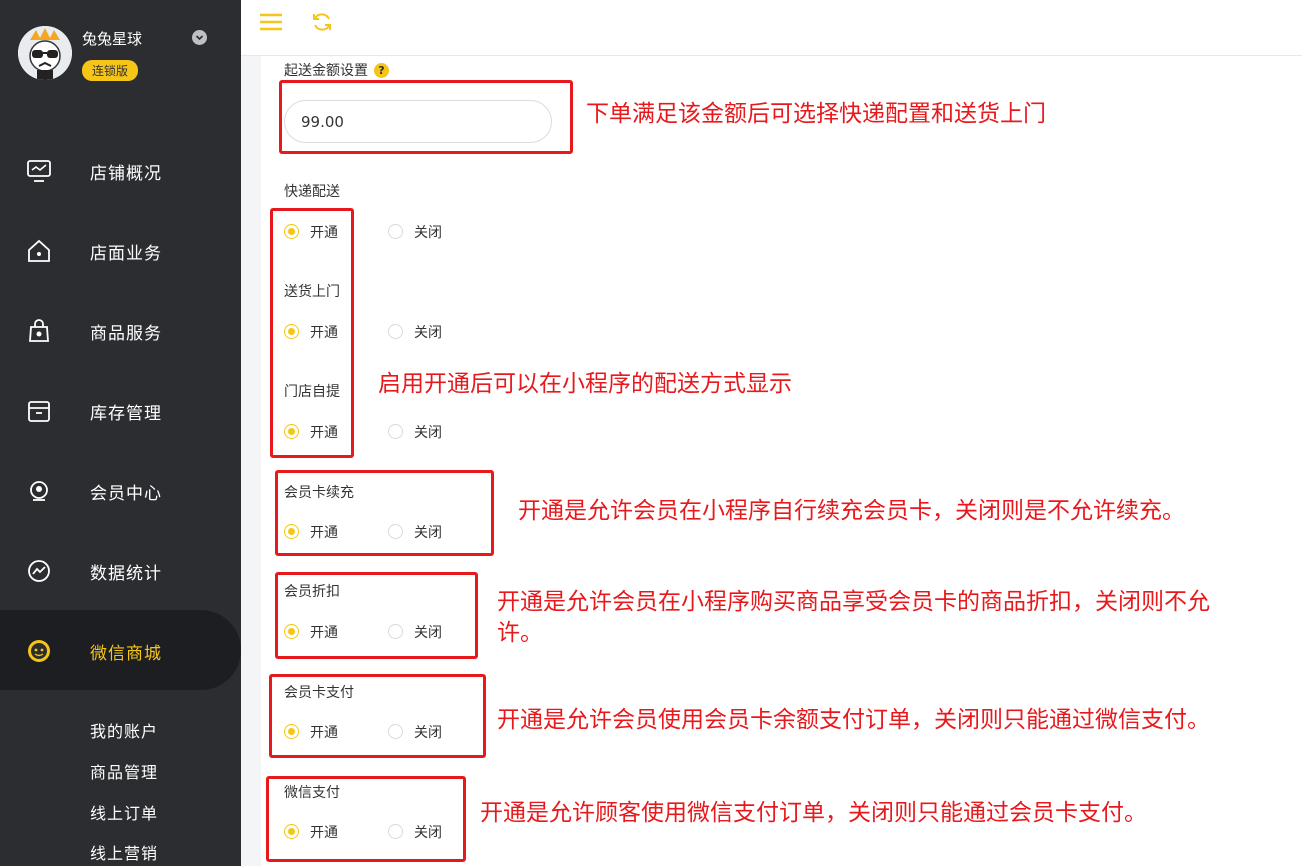 The height and width of the screenshot is (866, 1302). I want to click on monitor-icon, so click(39, 171).